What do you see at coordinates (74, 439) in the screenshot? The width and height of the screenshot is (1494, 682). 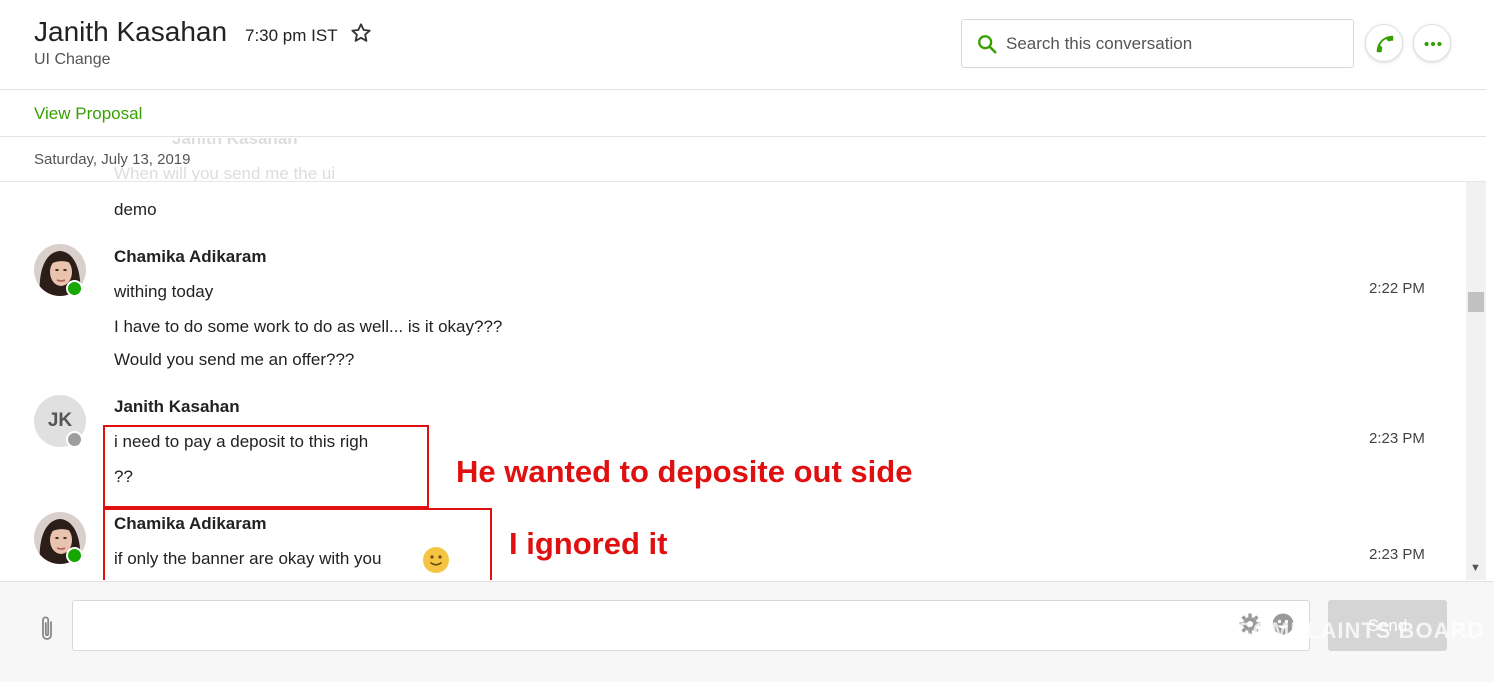 I see `offline-status-dot` at bounding box center [74, 439].